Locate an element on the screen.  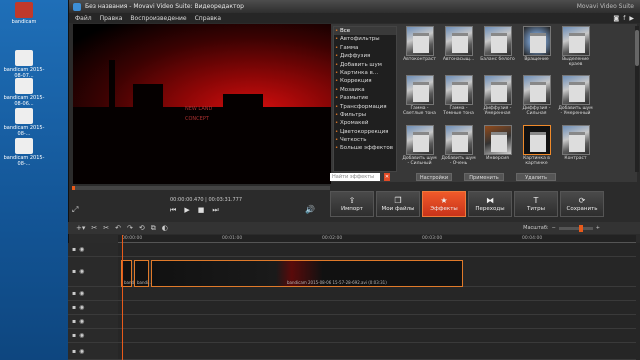
effect-category: Автофильтры is located at coordinates (365, 39).